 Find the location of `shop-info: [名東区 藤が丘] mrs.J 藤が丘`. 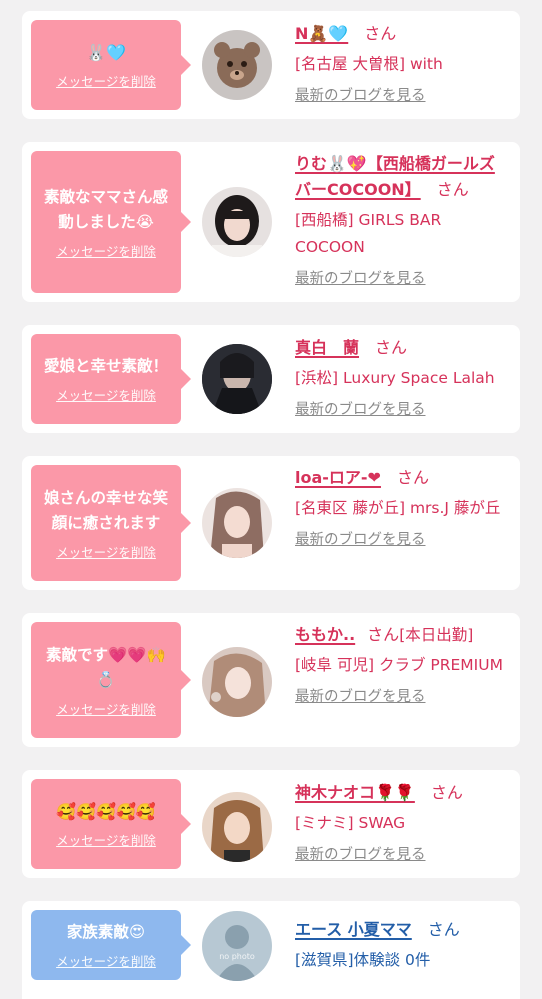

shop-info: [名東区 藤が丘] mrs.J 藤が丘 is located at coordinates (398, 508).